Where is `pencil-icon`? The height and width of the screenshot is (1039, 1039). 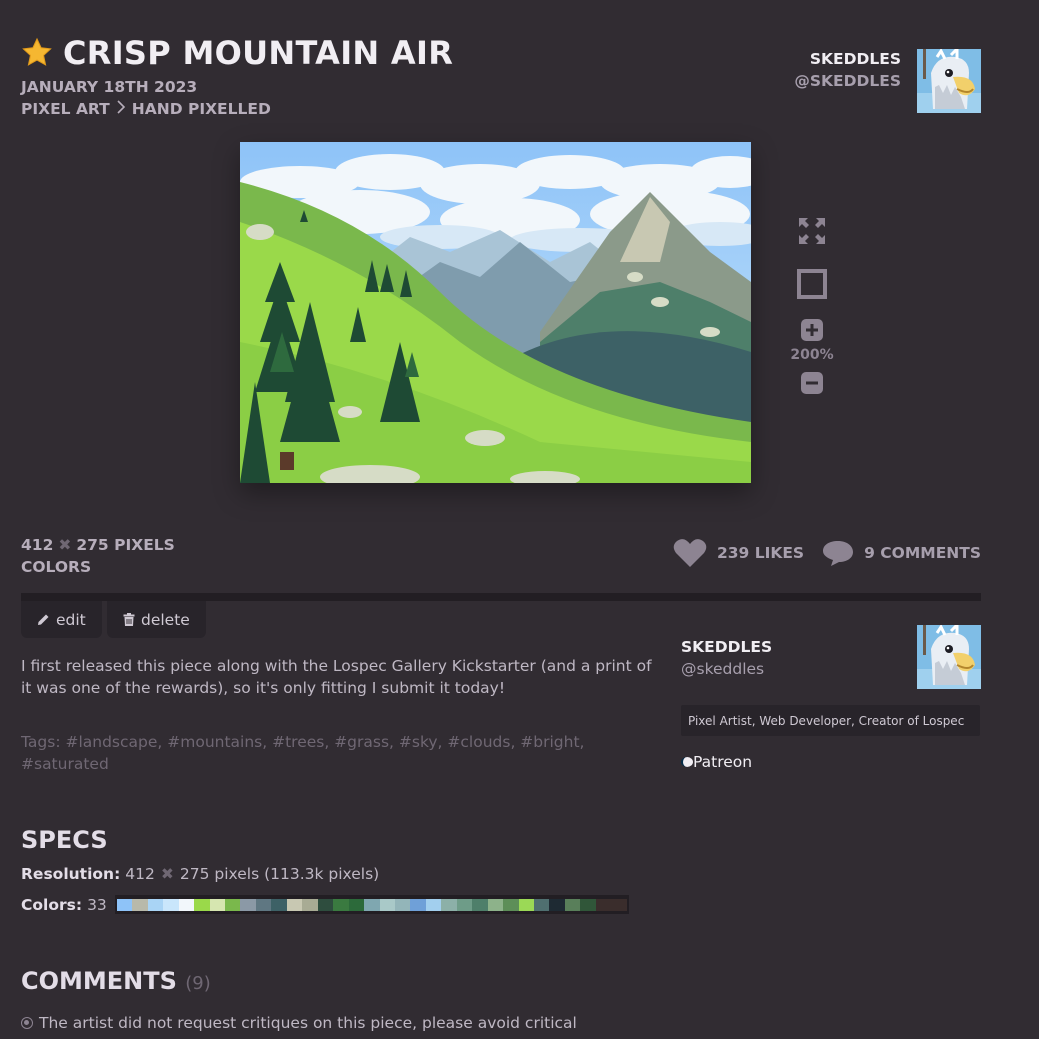
pencil-icon is located at coordinates (43, 619).